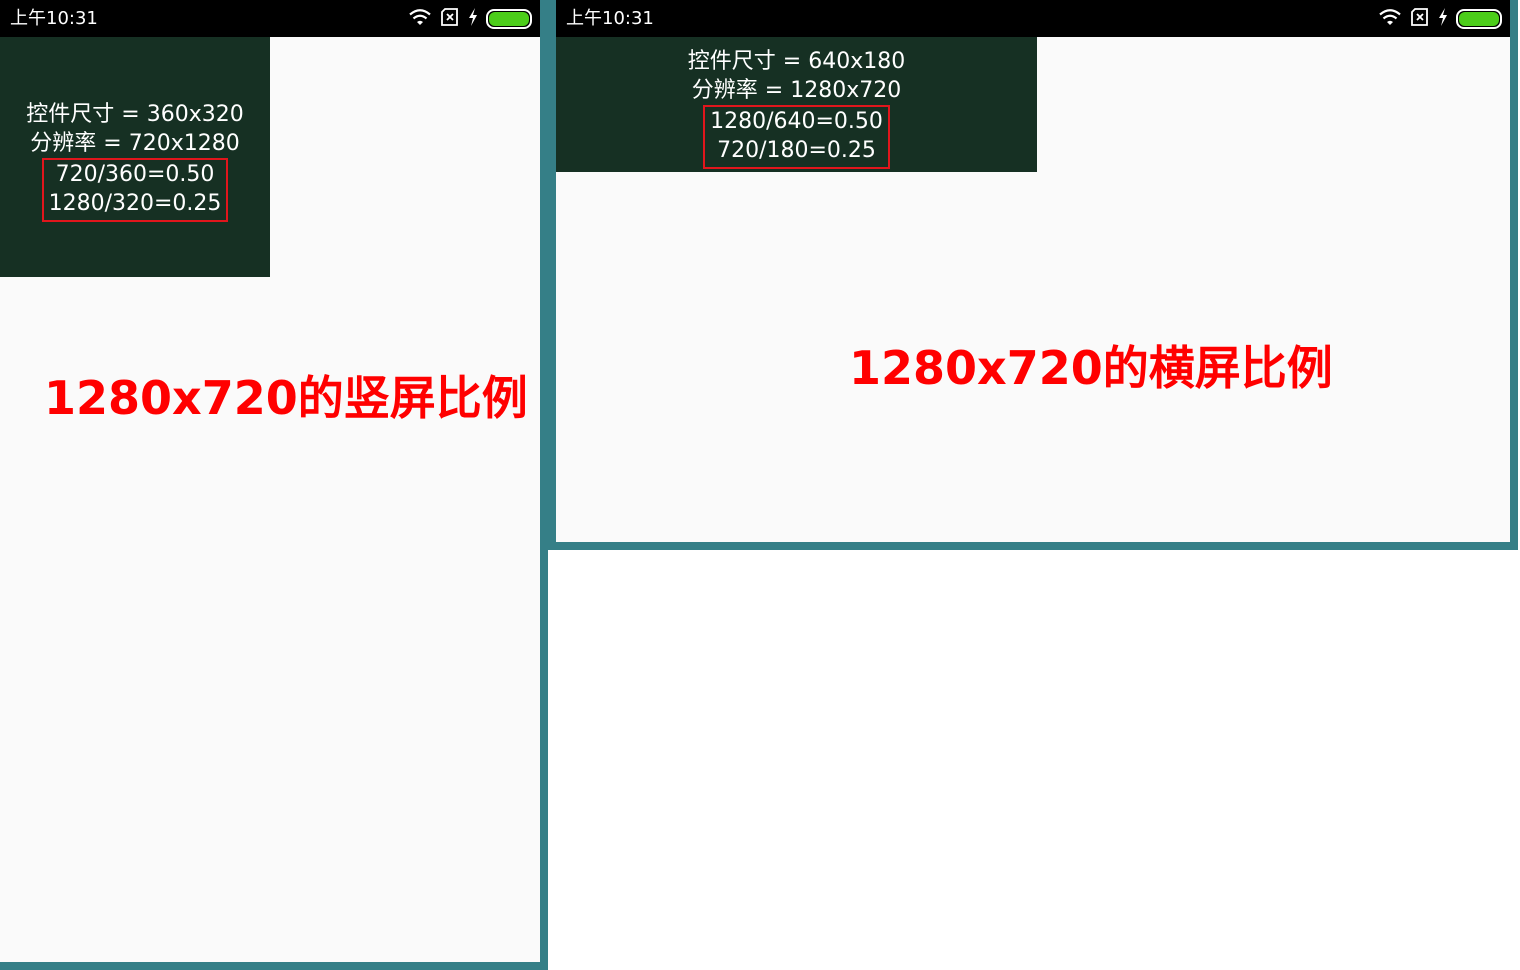 Image resolution: width=1520 pixels, height=970 pixels. I want to click on control-size-line: 控件尺寸 = 640x180, so click(796, 61).